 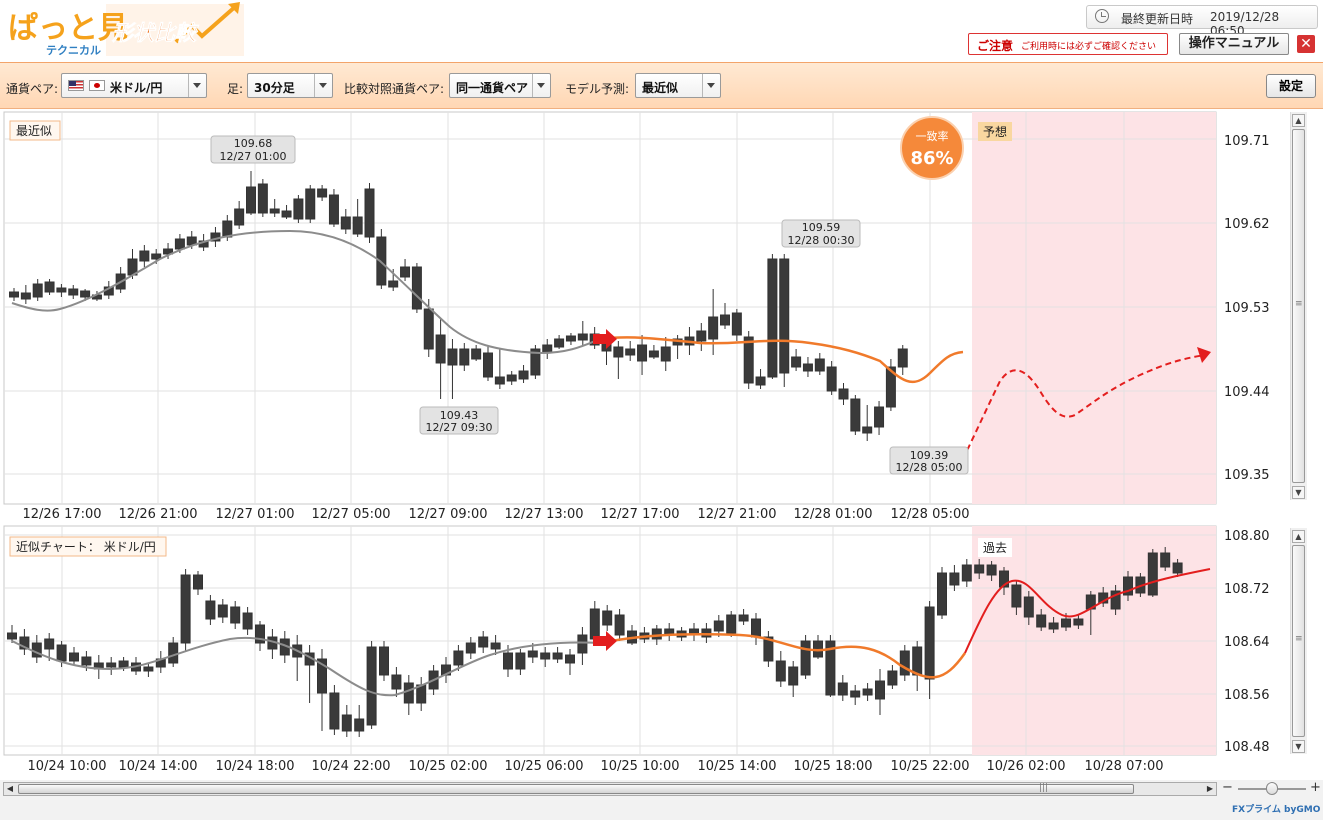 What do you see at coordinates (832, 766) in the screenshot?
I see `x-tick-label: 10/25 18:00` at bounding box center [832, 766].